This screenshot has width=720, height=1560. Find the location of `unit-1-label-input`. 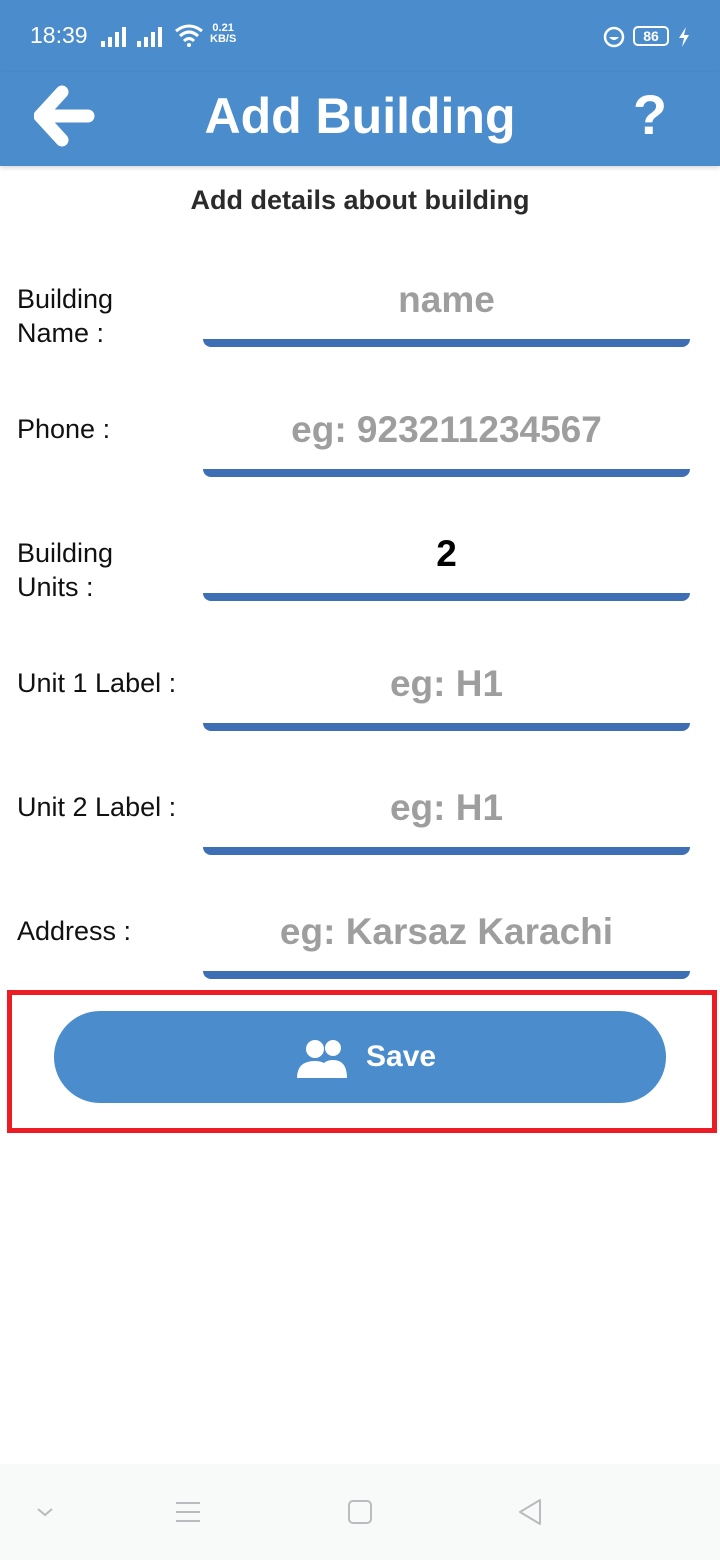

unit-1-label-input is located at coordinates (446, 684).